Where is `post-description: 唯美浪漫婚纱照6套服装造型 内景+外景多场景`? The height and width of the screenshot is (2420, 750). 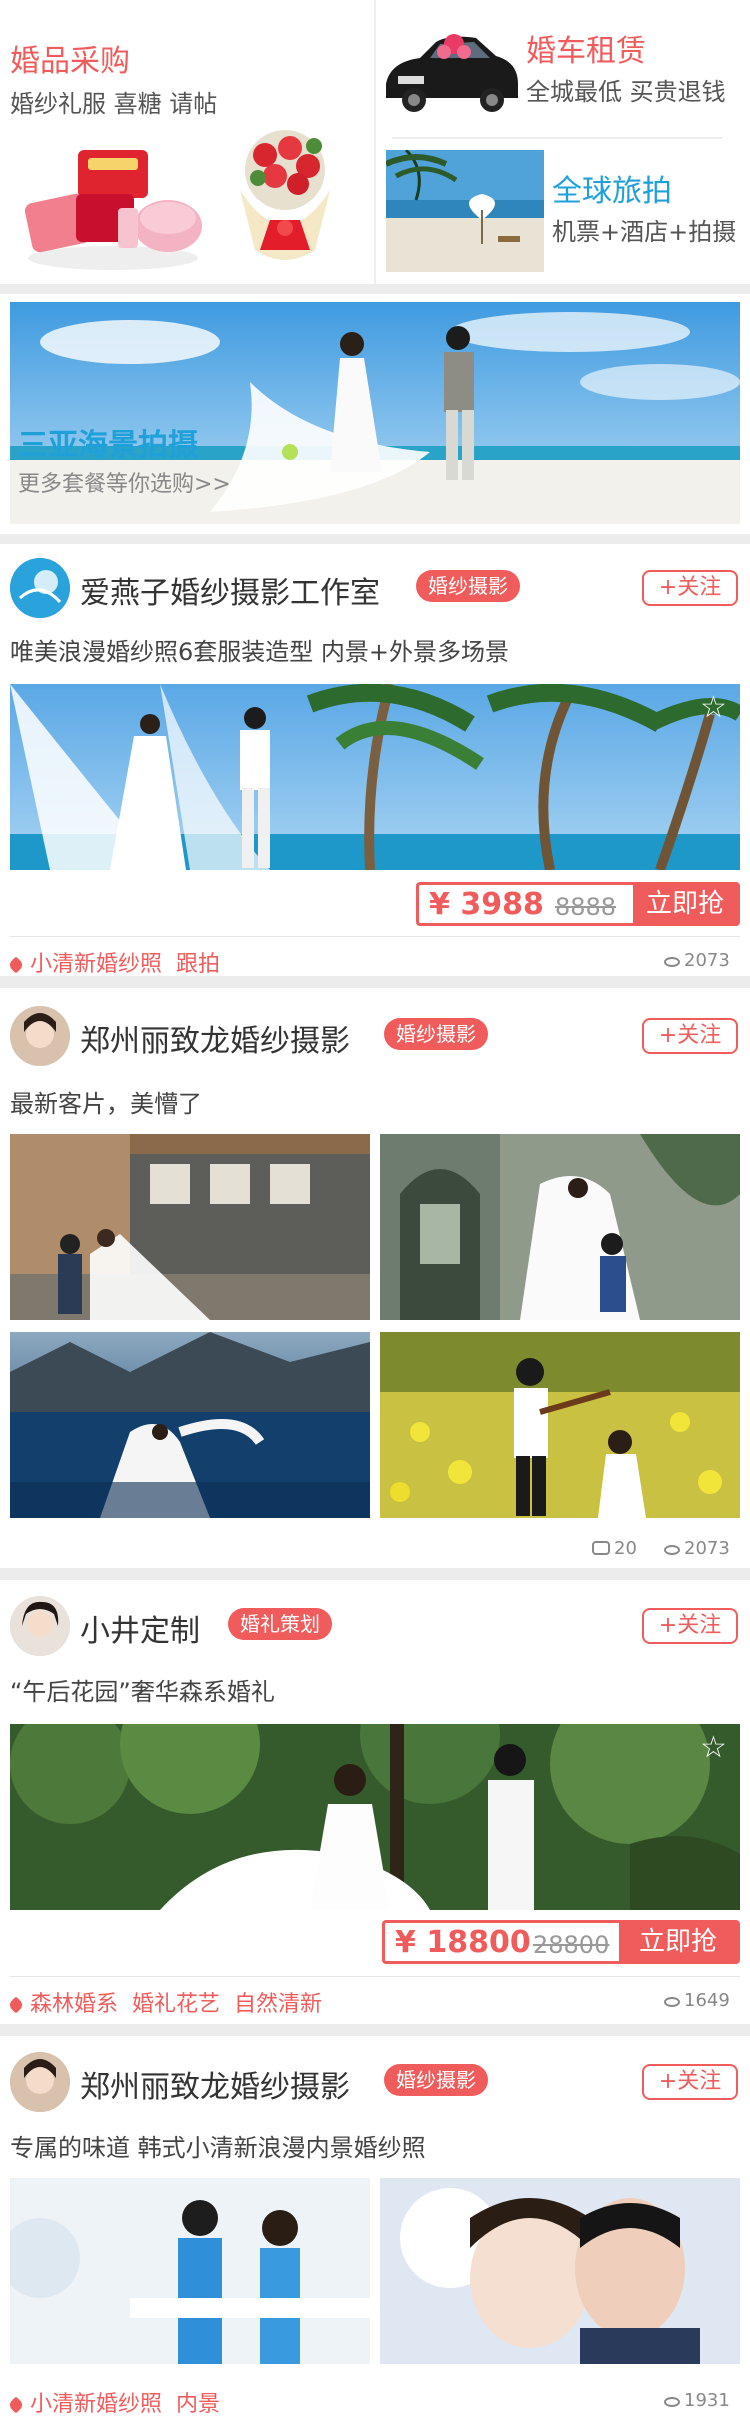
post-description: 唯美浪漫婚纱照6套服装造型 内景+外景多场景 is located at coordinates (260, 652).